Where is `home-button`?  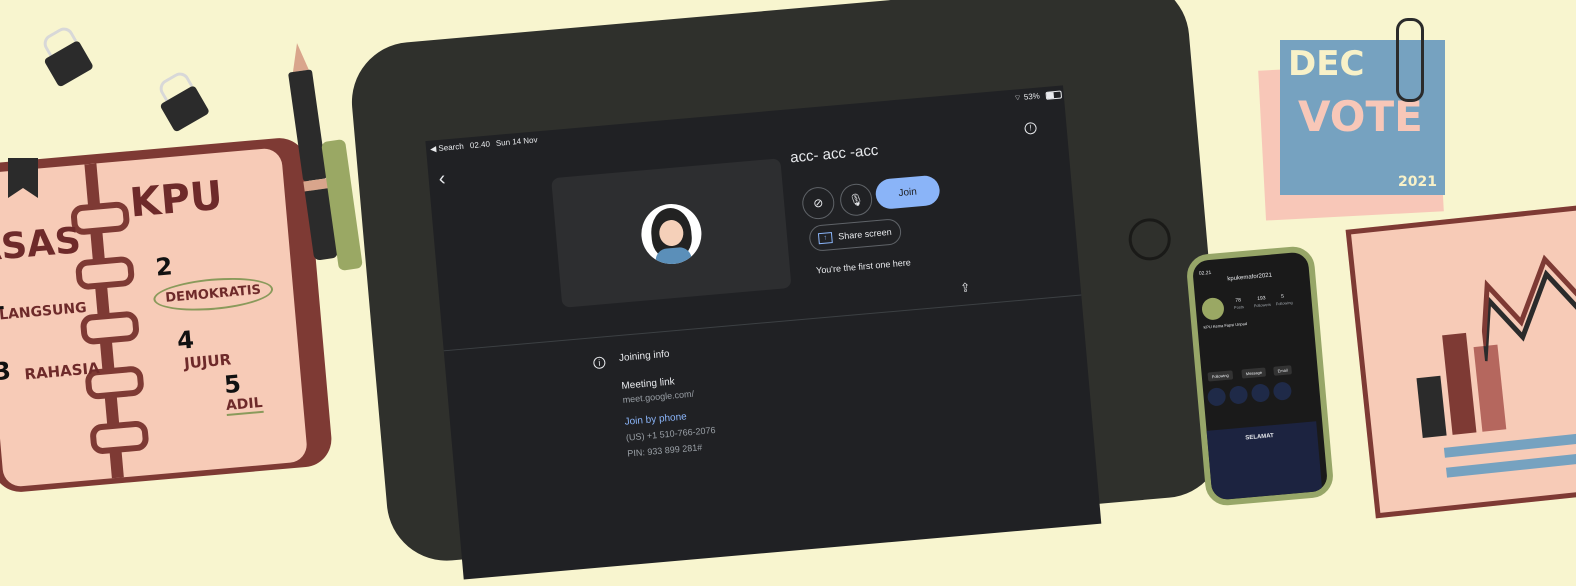
home-button is located at coordinates (1149, 239).